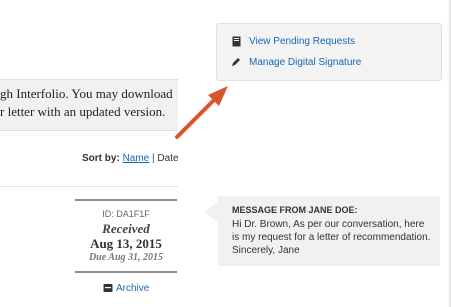 The height and width of the screenshot is (307, 451). What do you see at coordinates (197, 117) in the screenshot?
I see `annotation-arrow-shaft` at bounding box center [197, 117].